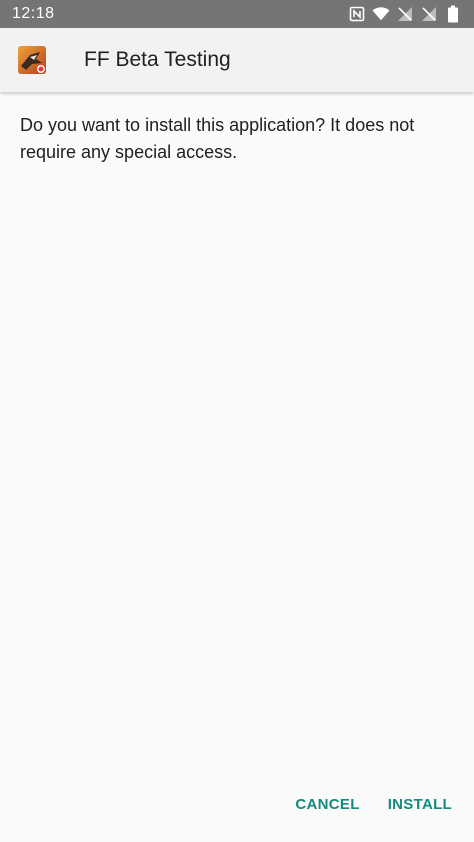 The image size is (474, 842). I want to click on status-bar: 12:18, so click(237, 14).